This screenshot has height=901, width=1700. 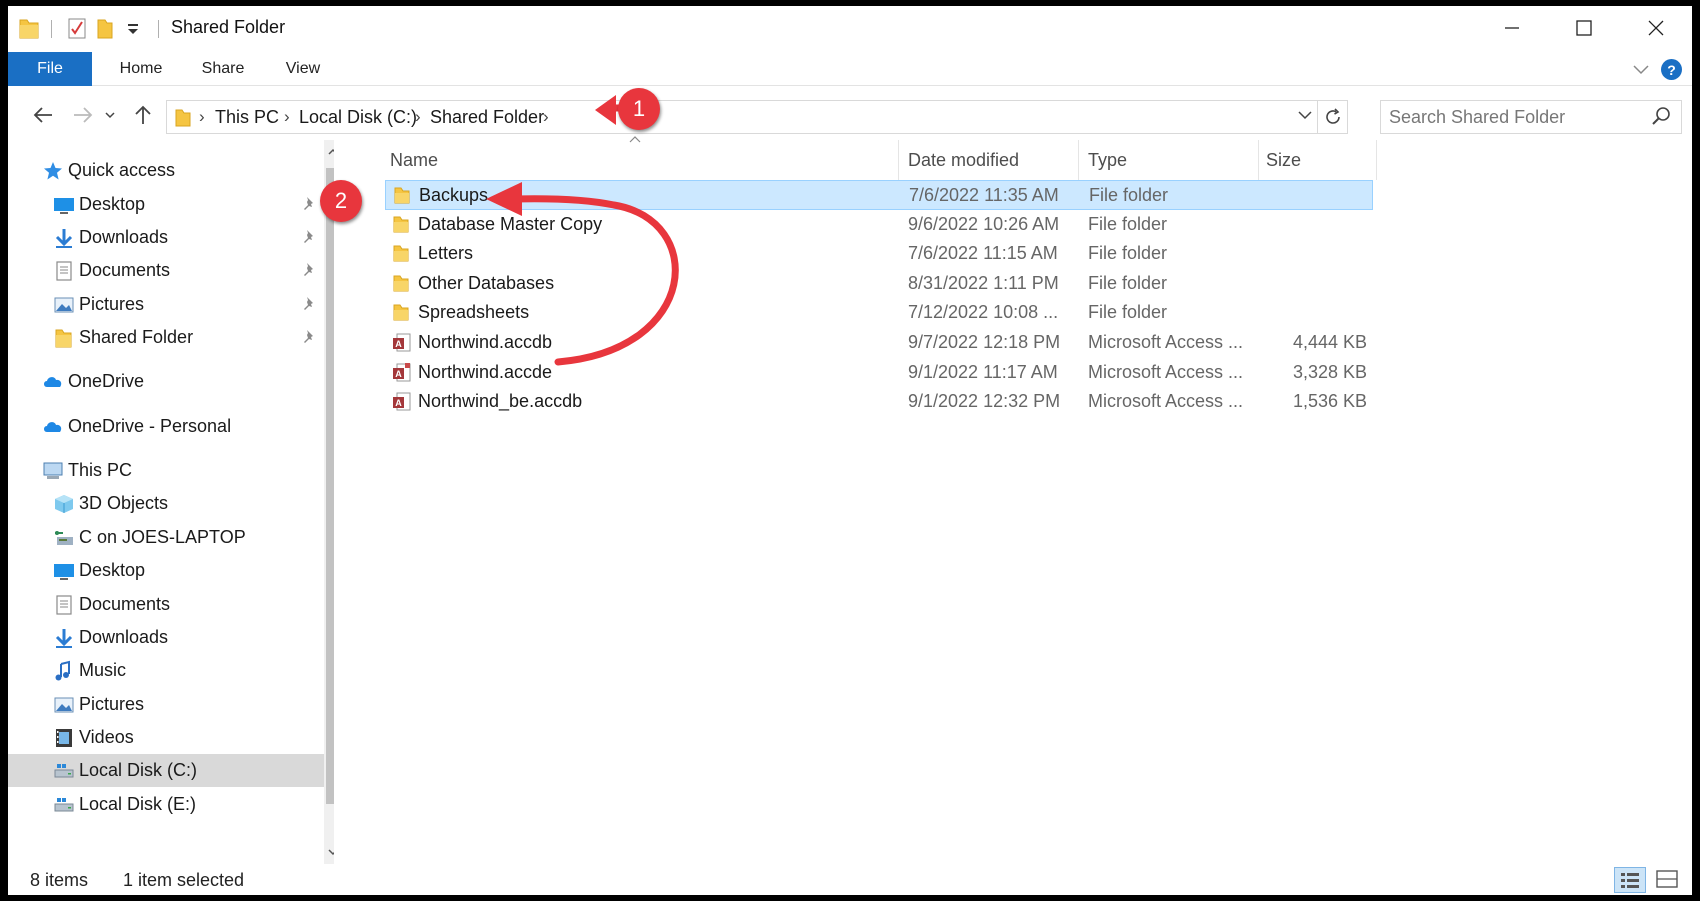 I want to click on forward-button, so click(x=83, y=115).